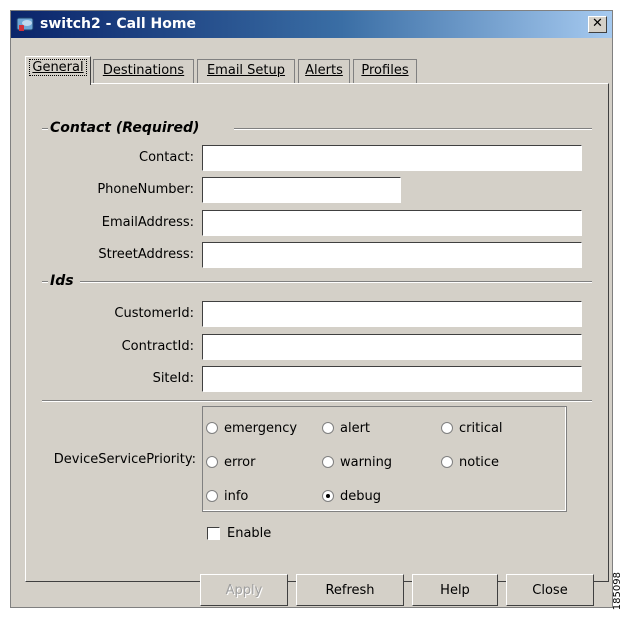  What do you see at coordinates (251, 428) in the screenshot?
I see `priority-emergency-radio: emergency` at bounding box center [251, 428].